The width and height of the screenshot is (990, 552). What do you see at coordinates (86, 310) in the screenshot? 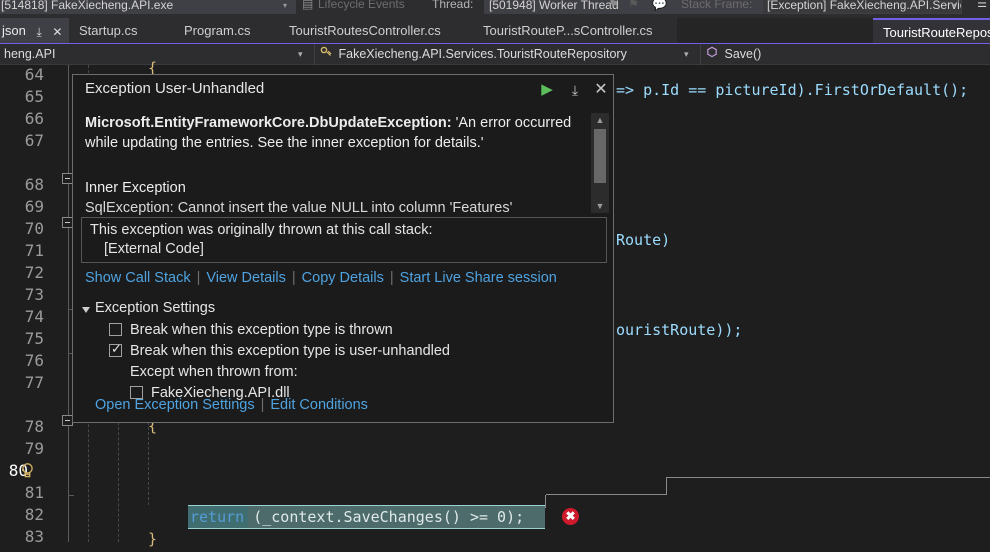
I see `expander-triangle-icon` at bounding box center [86, 310].